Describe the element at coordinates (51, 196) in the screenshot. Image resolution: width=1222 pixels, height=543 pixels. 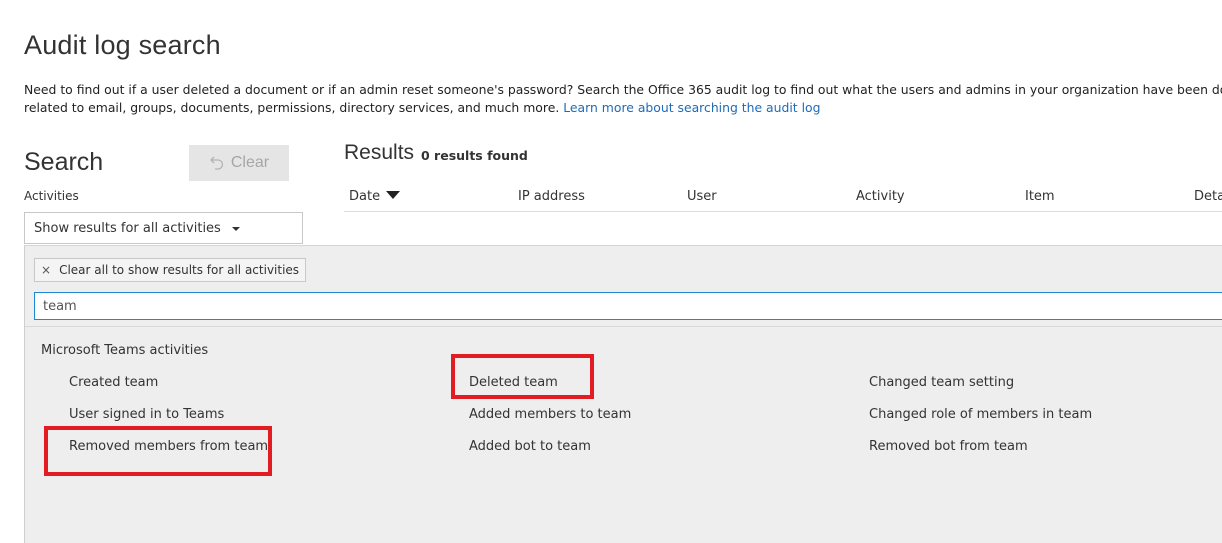
I see `activities-label: Activities` at that location.